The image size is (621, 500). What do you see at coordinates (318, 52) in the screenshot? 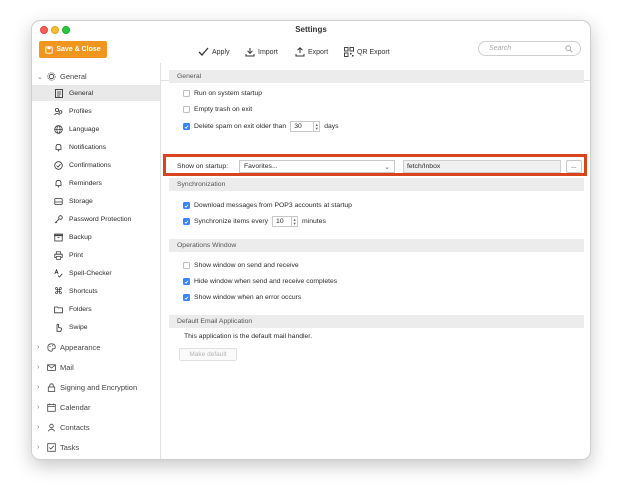
I see `export-label: Export` at bounding box center [318, 52].